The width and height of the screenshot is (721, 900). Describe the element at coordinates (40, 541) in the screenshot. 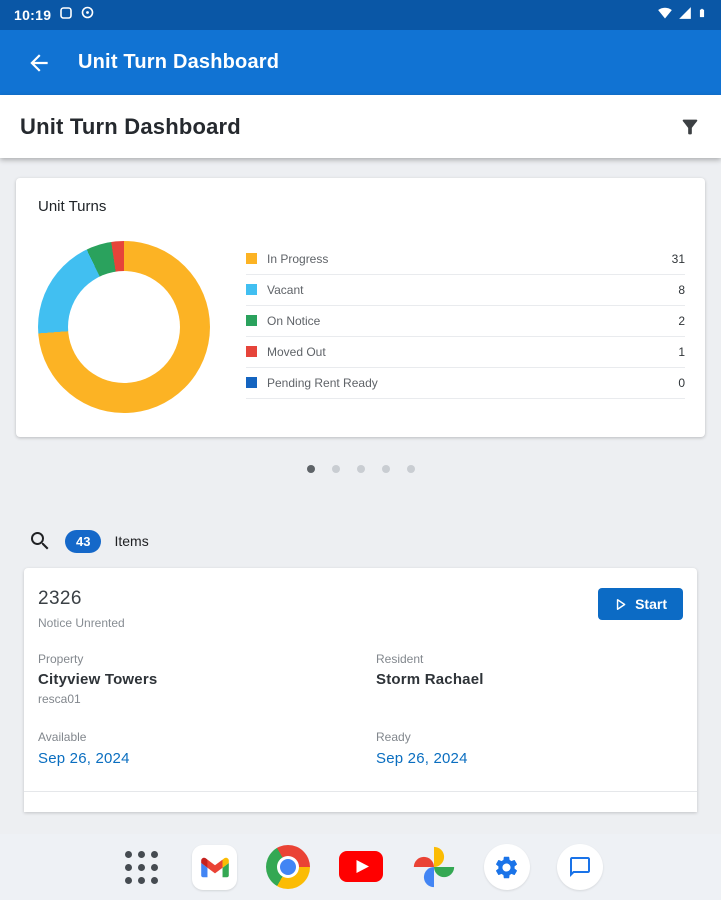

I see `search-icon` at that location.